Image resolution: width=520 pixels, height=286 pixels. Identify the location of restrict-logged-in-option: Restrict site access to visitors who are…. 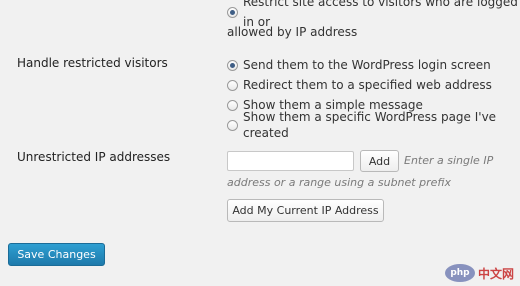
(373, 14).